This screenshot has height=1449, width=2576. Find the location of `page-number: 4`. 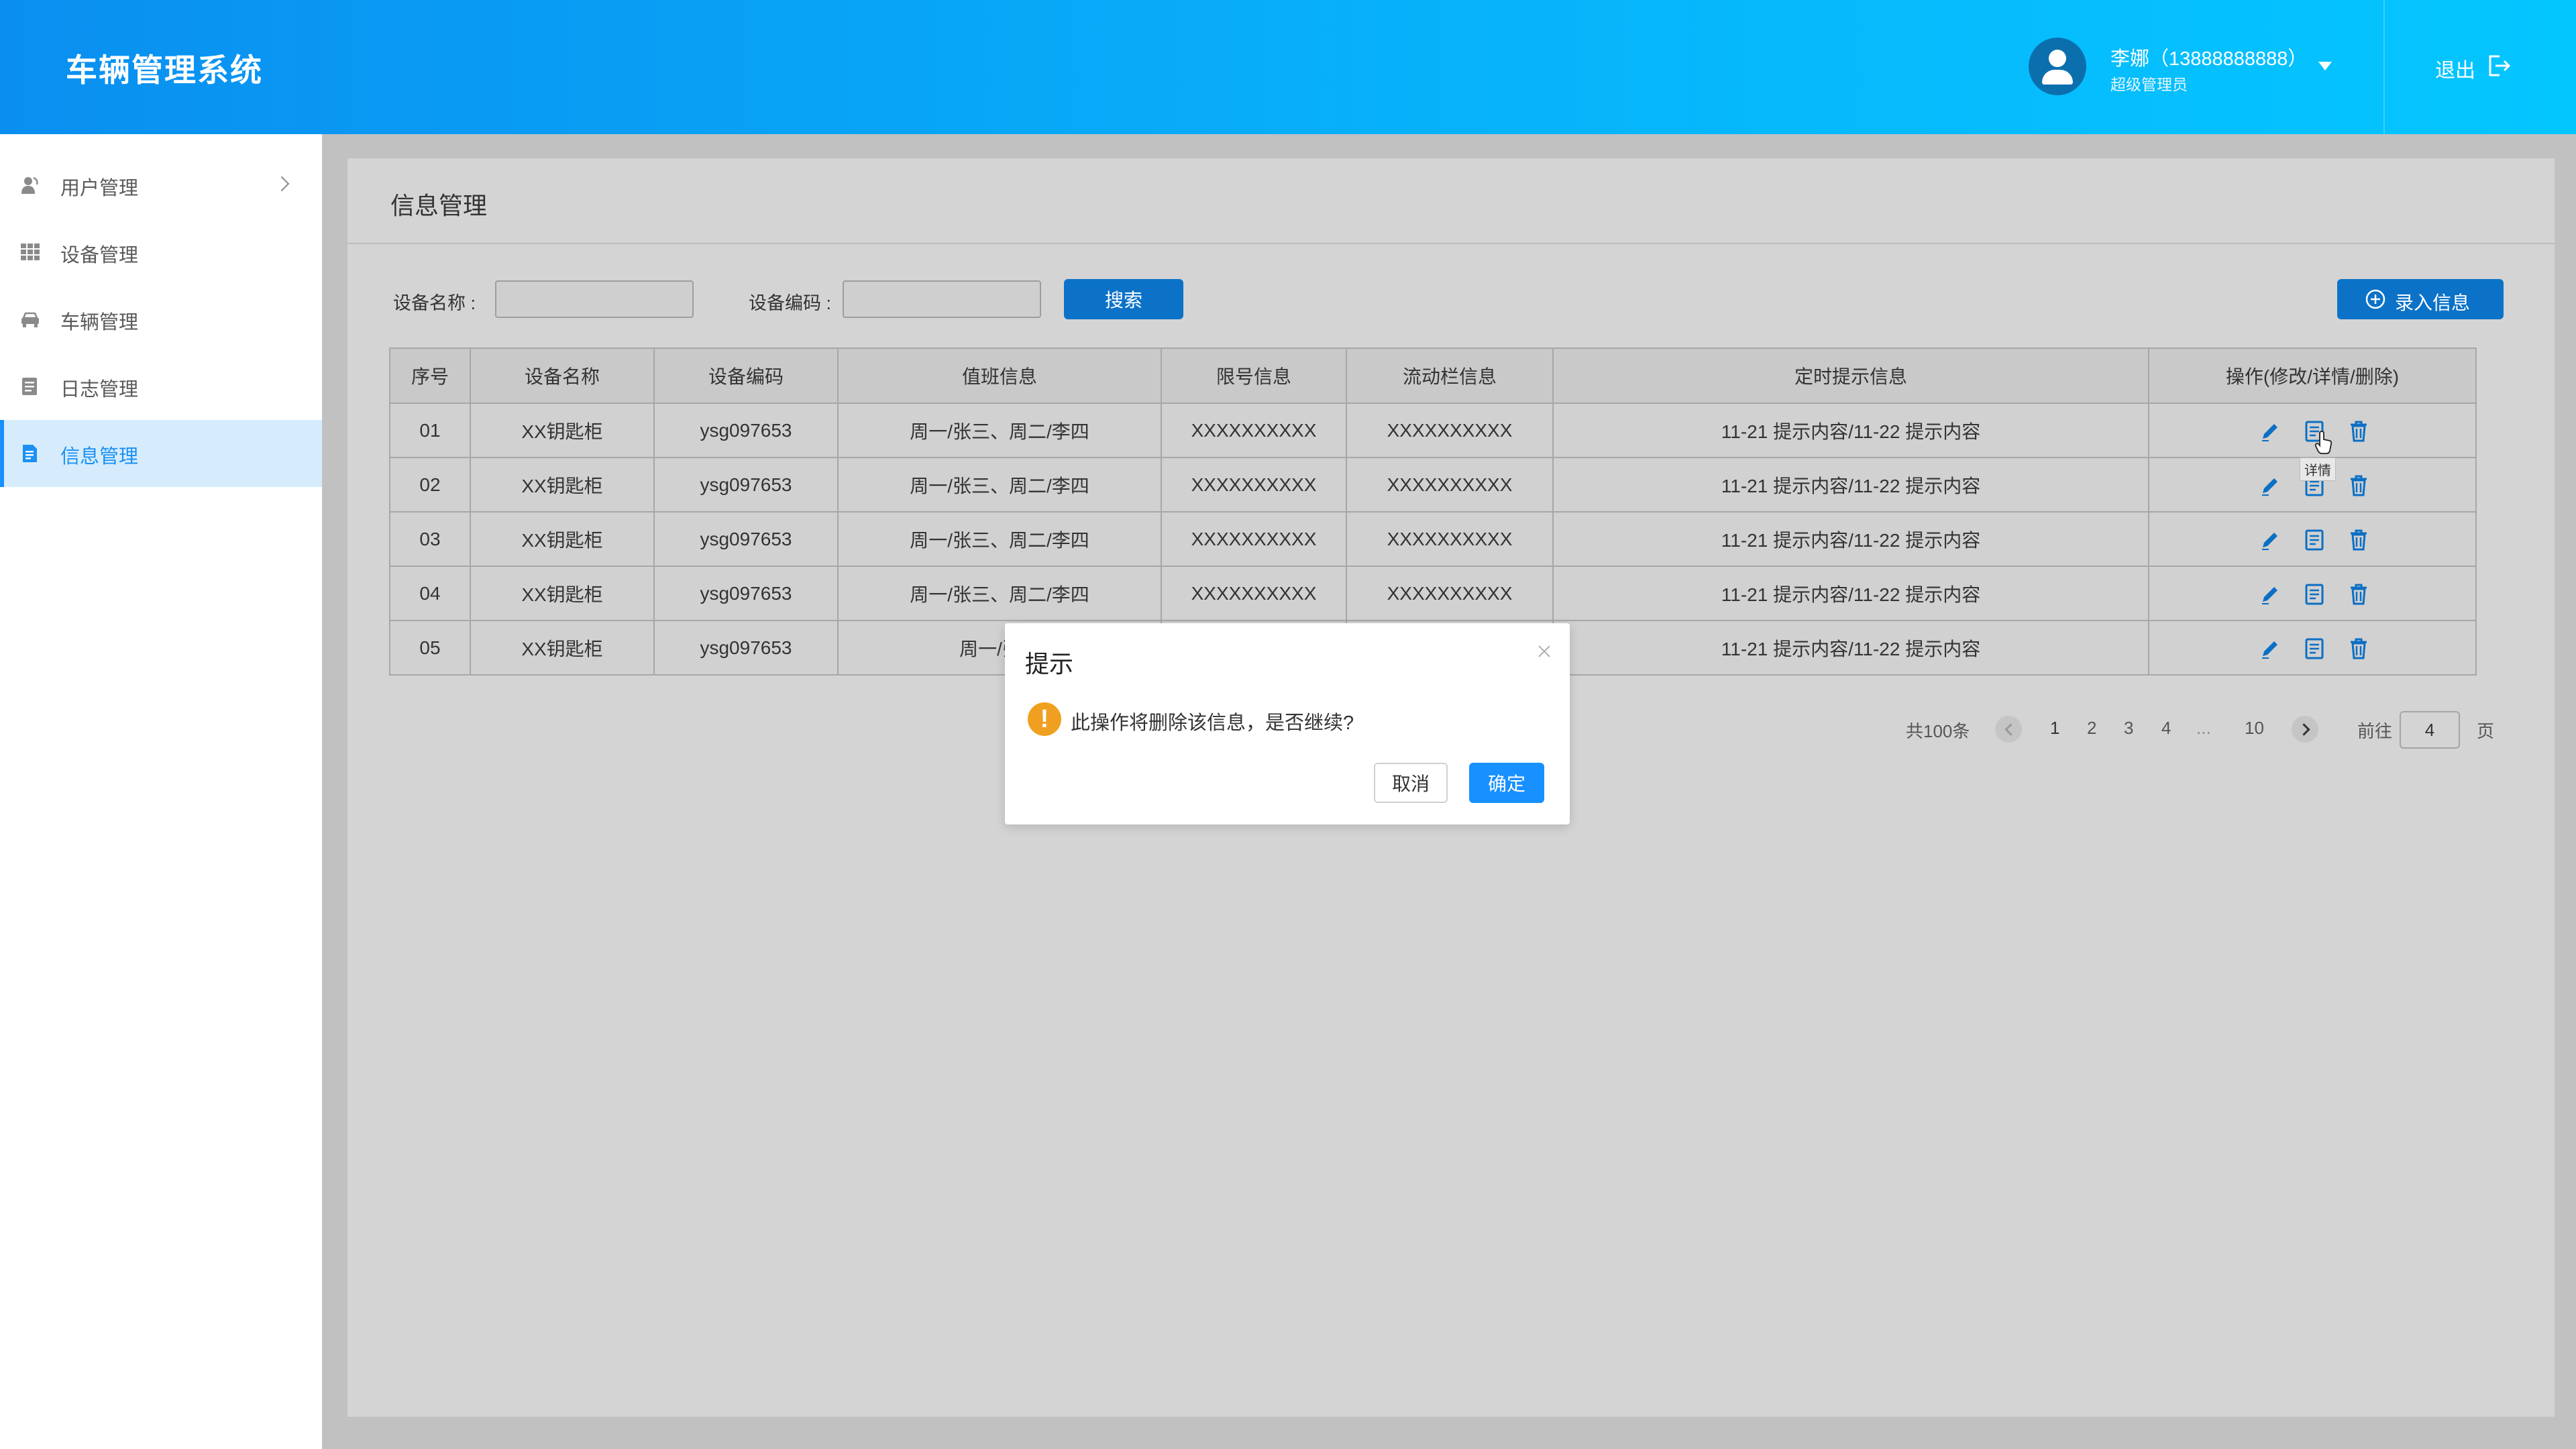

page-number: 4 is located at coordinates (2166, 728).